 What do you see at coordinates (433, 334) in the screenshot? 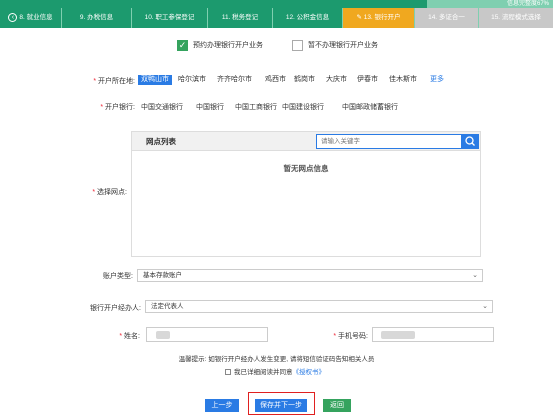
I see `phone-input` at bounding box center [433, 334].